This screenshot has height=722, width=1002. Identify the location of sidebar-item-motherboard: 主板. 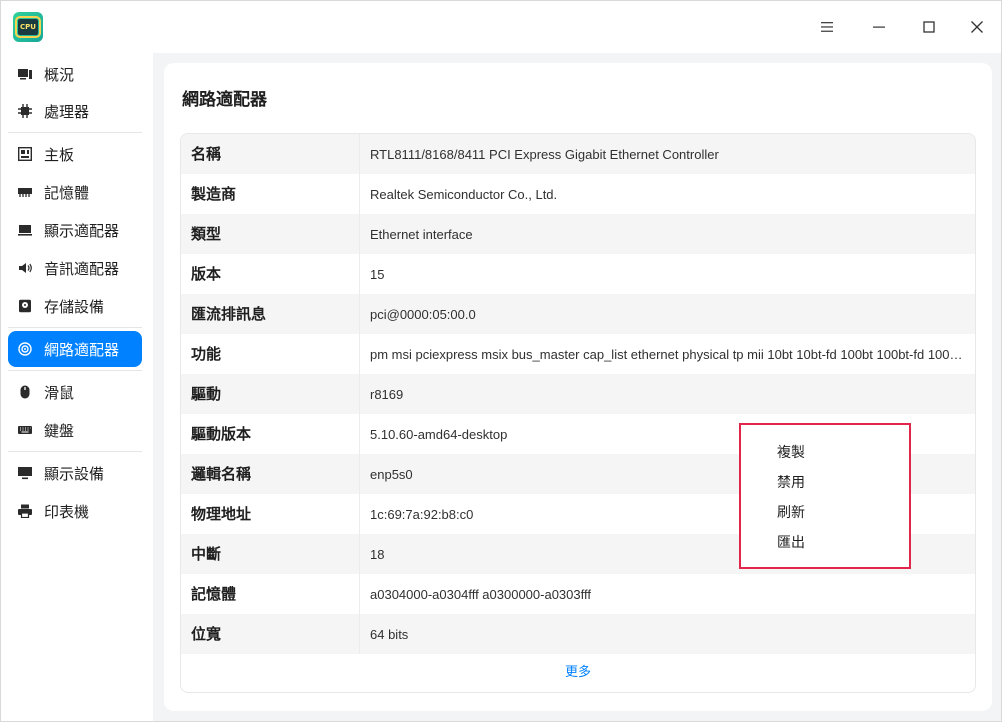
(75, 154).